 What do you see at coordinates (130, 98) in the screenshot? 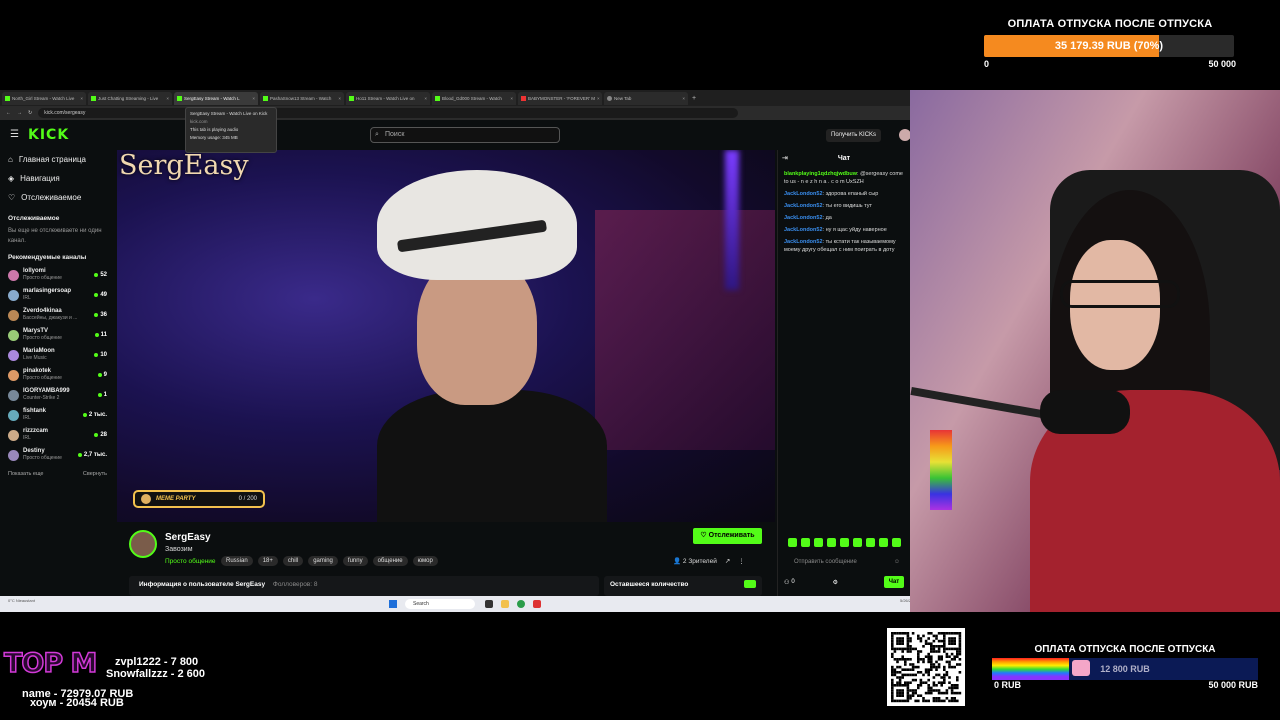
I see `browser-tab: Just Chatting Streaming - Live ×` at bounding box center [130, 98].